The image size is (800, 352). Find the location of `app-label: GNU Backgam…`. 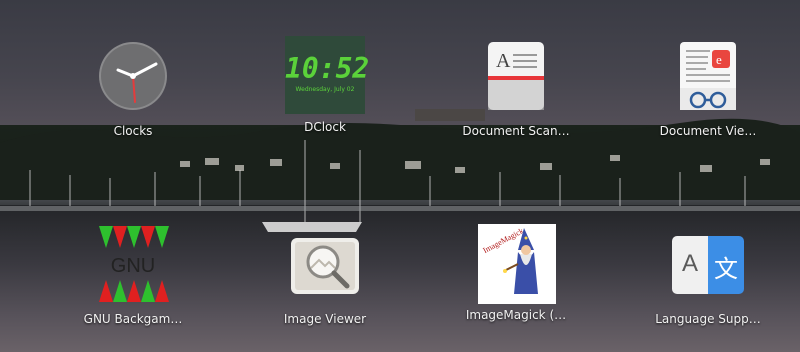

app-label: GNU Backgam… is located at coordinates (133, 319).